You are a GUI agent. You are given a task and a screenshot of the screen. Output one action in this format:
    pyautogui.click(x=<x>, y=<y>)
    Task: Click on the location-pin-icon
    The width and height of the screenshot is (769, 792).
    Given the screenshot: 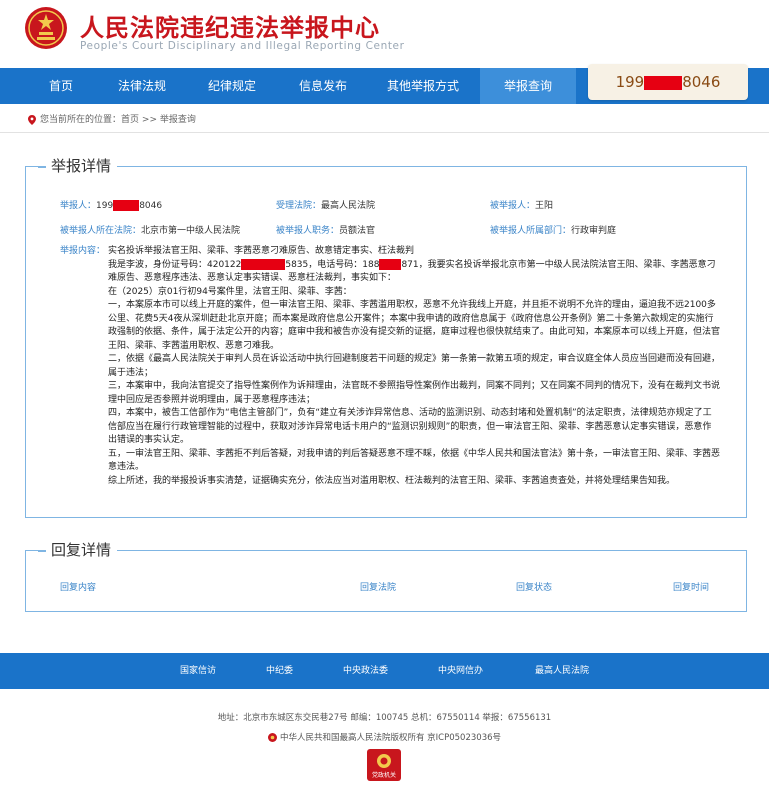 What is the action you would take?
    pyautogui.click(x=32, y=119)
    